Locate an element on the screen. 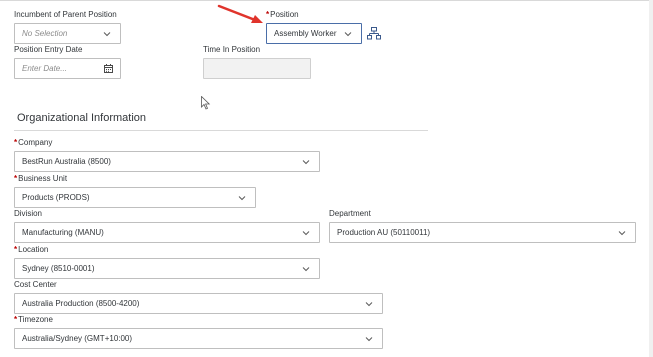 This screenshot has height=357, width=653. cost-center-select: Australia Production (8500-4200) is located at coordinates (198, 303).